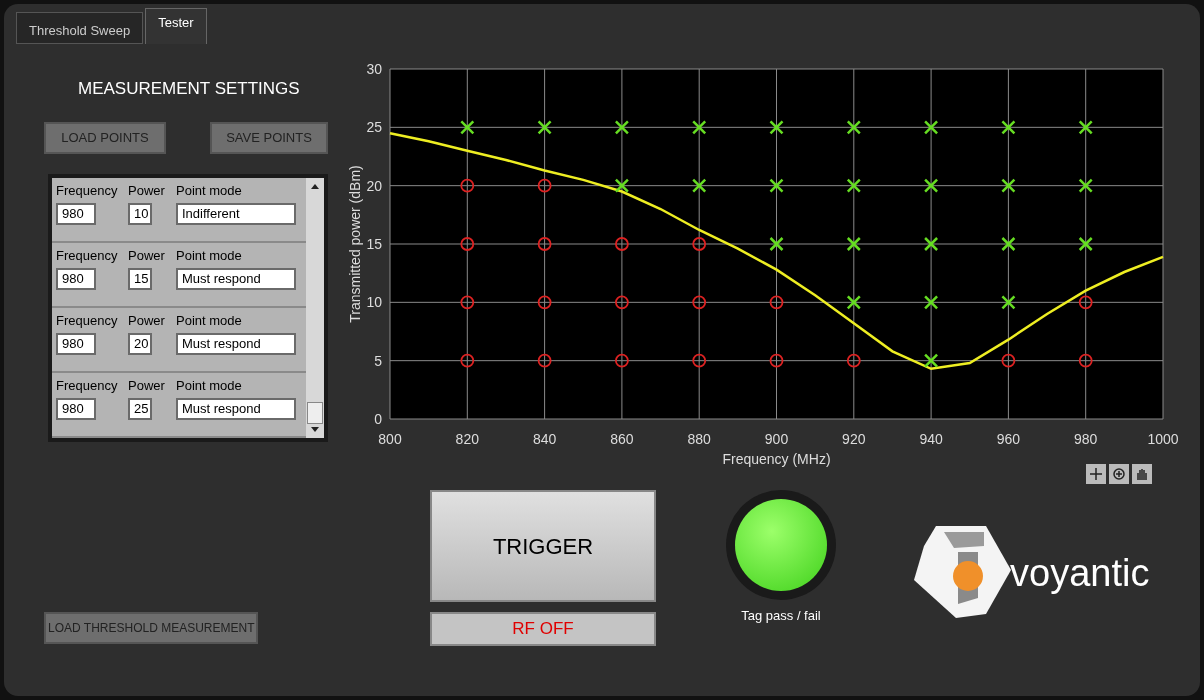 The width and height of the screenshot is (1204, 700). I want to click on x-tick-label: 900, so click(776, 439).